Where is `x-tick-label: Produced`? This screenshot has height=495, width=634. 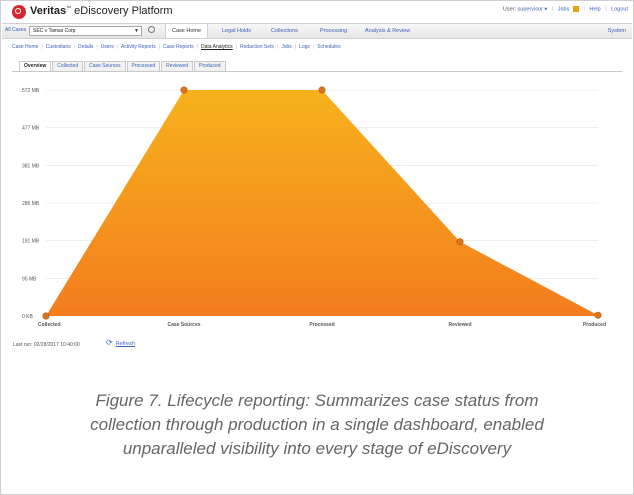
x-tick-label: Produced is located at coordinates (594, 325).